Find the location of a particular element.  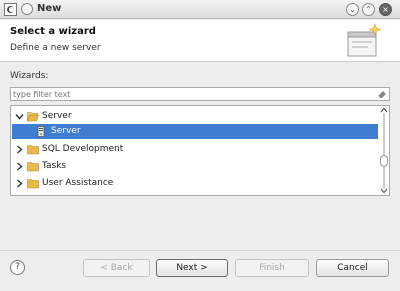

next-button: Next > is located at coordinates (192, 268).